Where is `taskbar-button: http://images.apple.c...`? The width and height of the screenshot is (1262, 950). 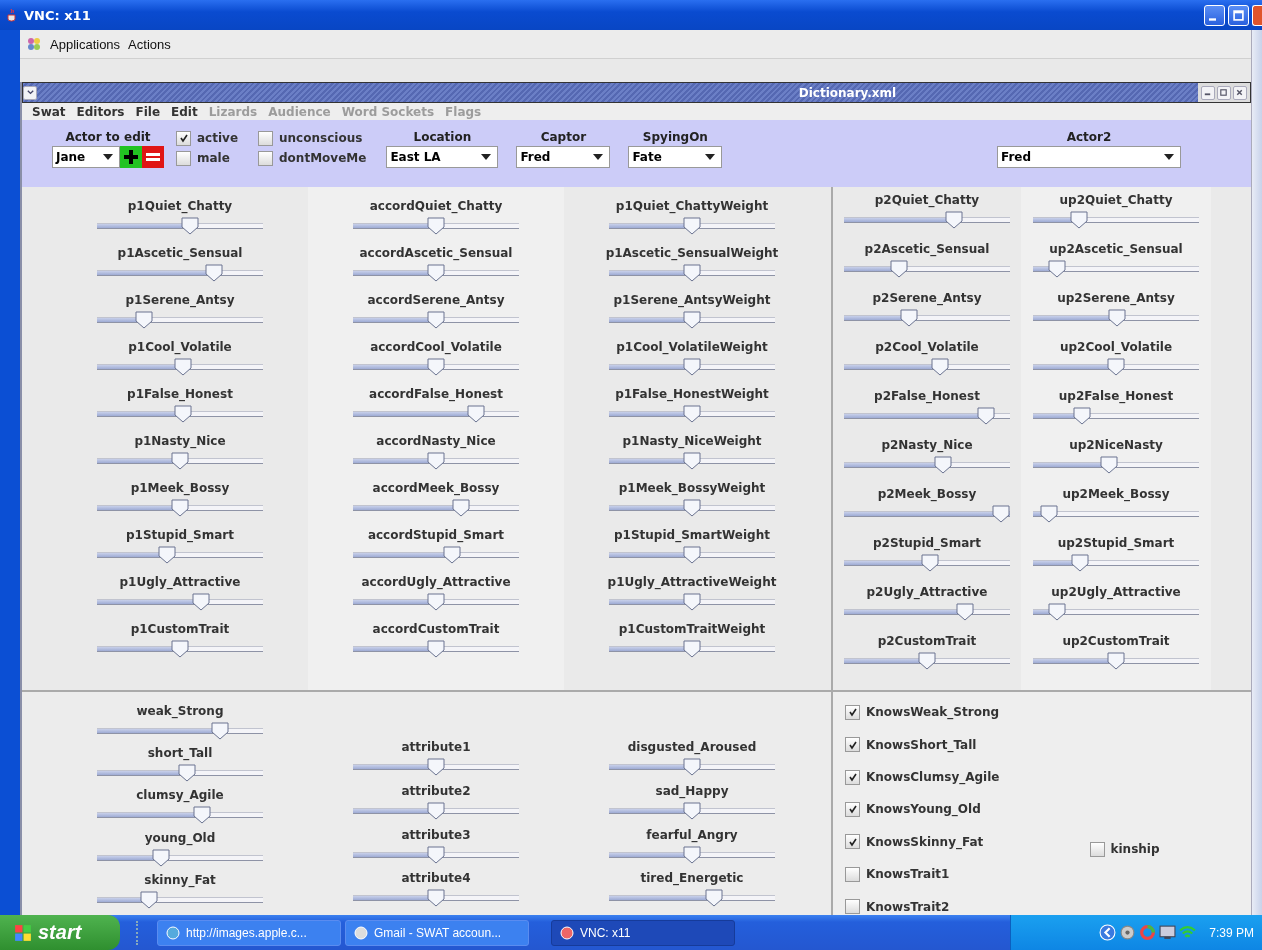 taskbar-button: http://images.apple.c... is located at coordinates (249, 932).